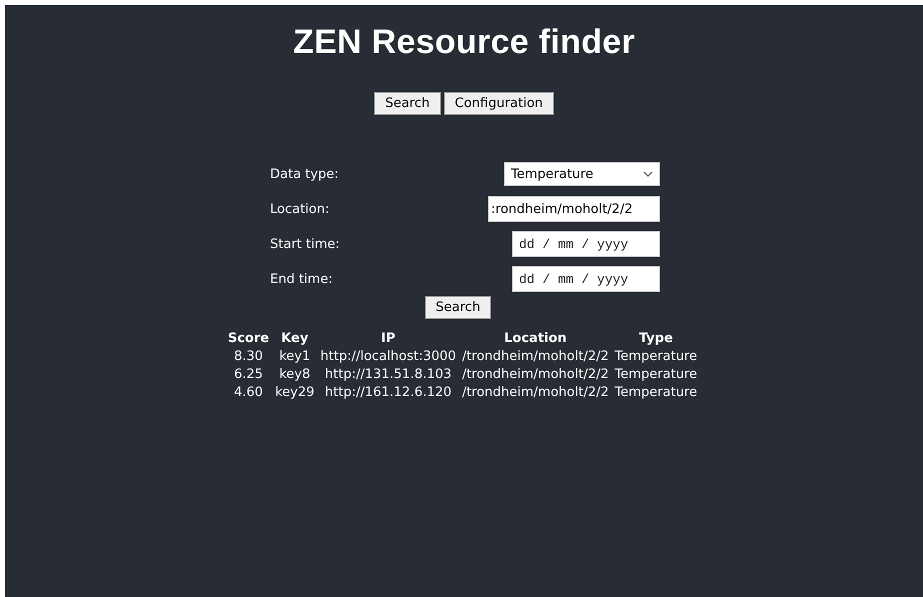  What do you see at coordinates (582, 174) in the screenshot?
I see `data-type-dropdown: Temperature` at bounding box center [582, 174].